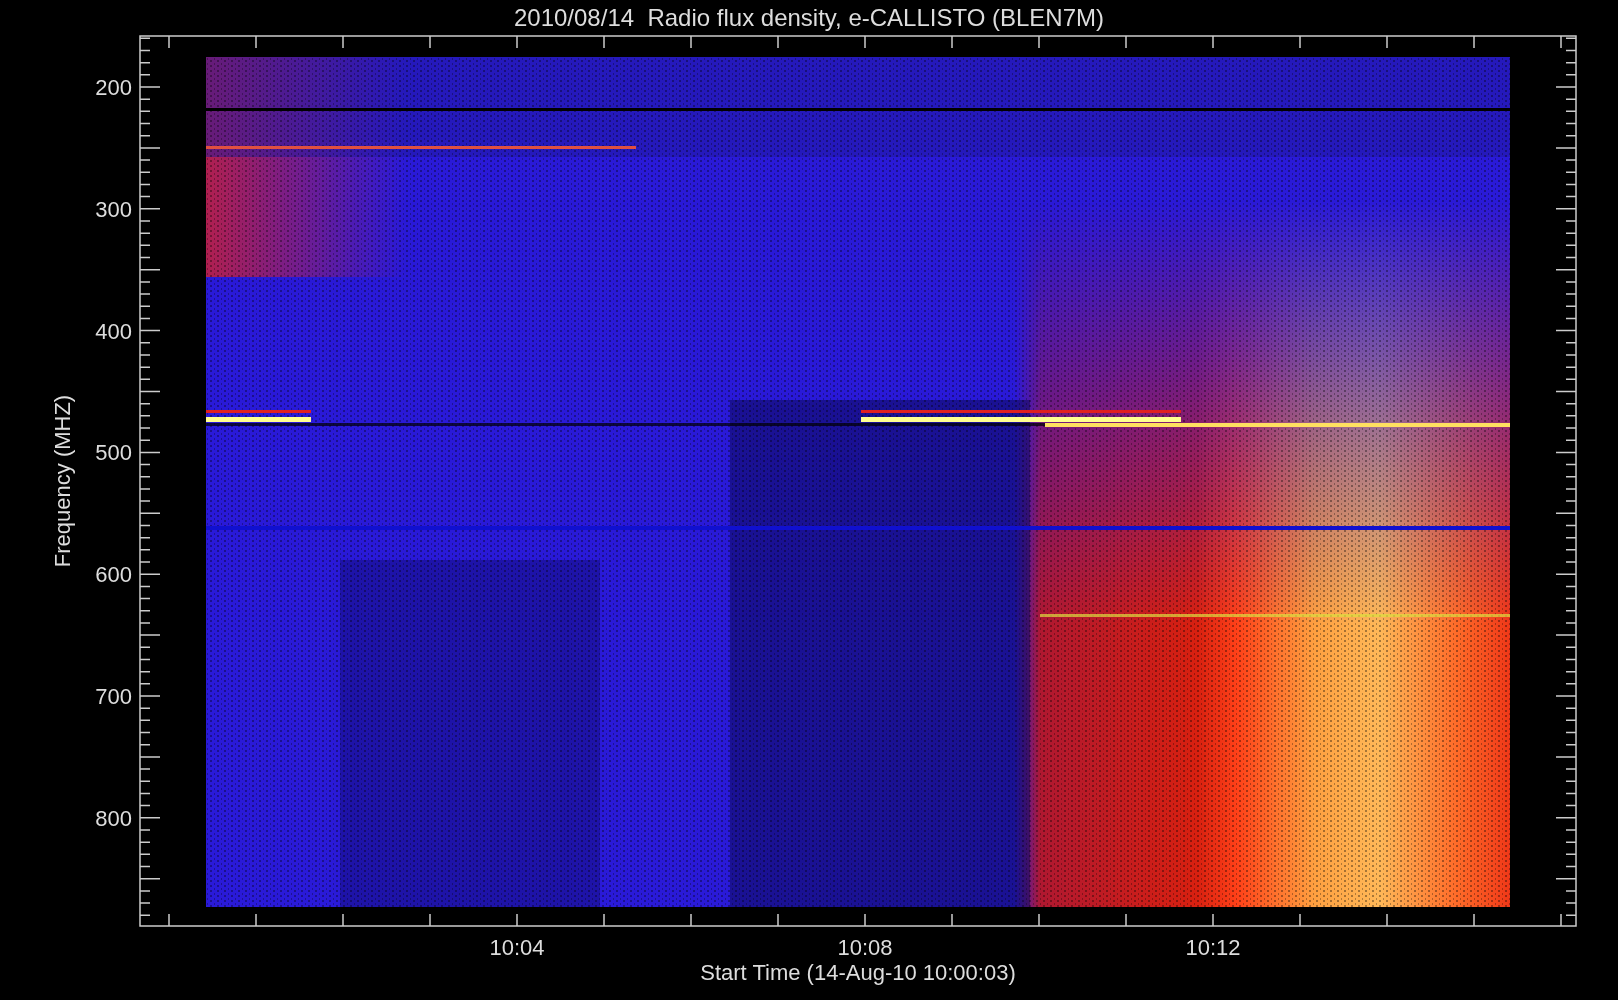 The height and width of the screenshot is (1000, 1618). I want to click on y-tick-label: 700, so click(113, 696).